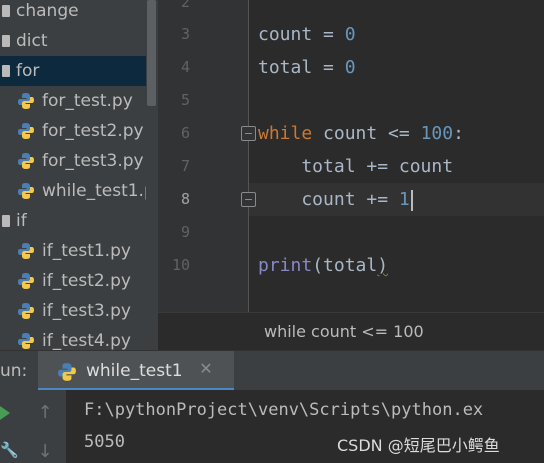 The height and width of the screenshot is (463, 544). I want to click on code-line-3: count = 0, so click(307, 34).